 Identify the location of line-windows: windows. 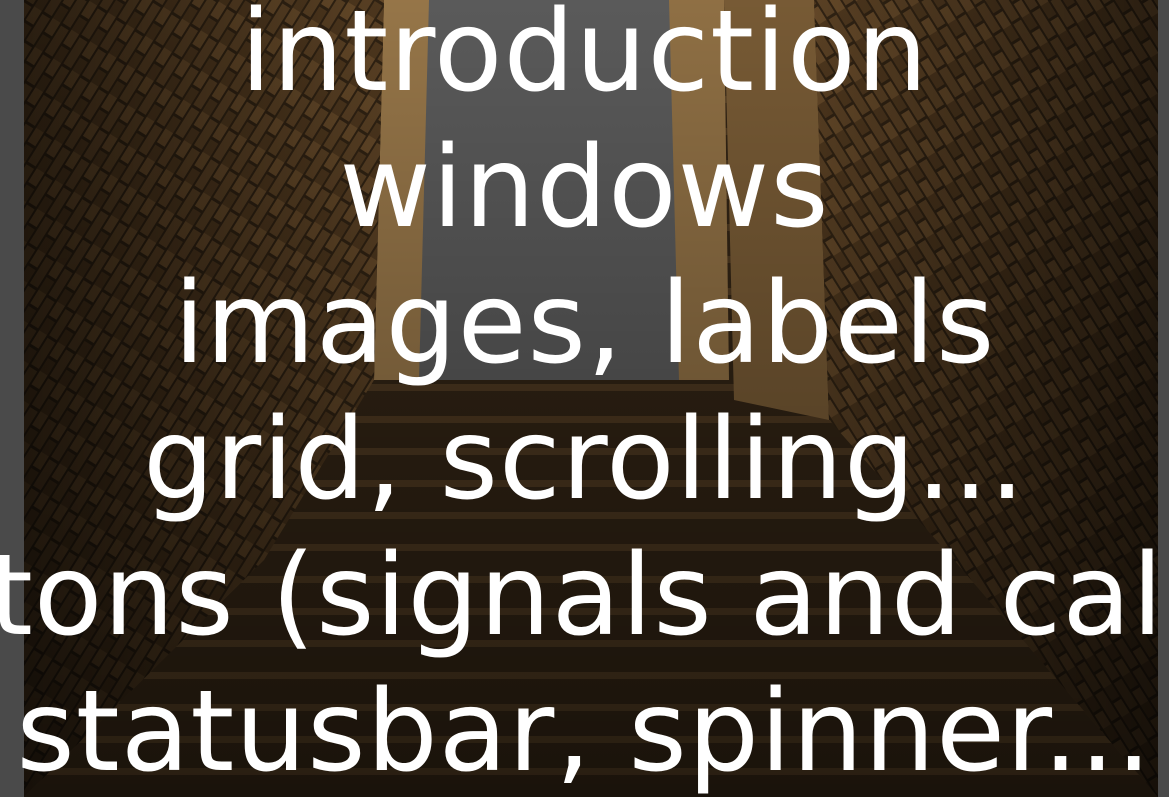
(584, 188).